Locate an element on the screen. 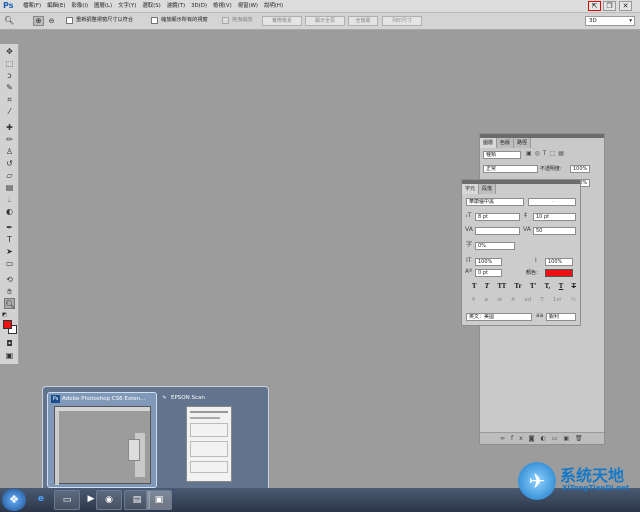 This screenshot has height=512, width=640. leading-field: 10 pt is located at coordinates (554, 217).